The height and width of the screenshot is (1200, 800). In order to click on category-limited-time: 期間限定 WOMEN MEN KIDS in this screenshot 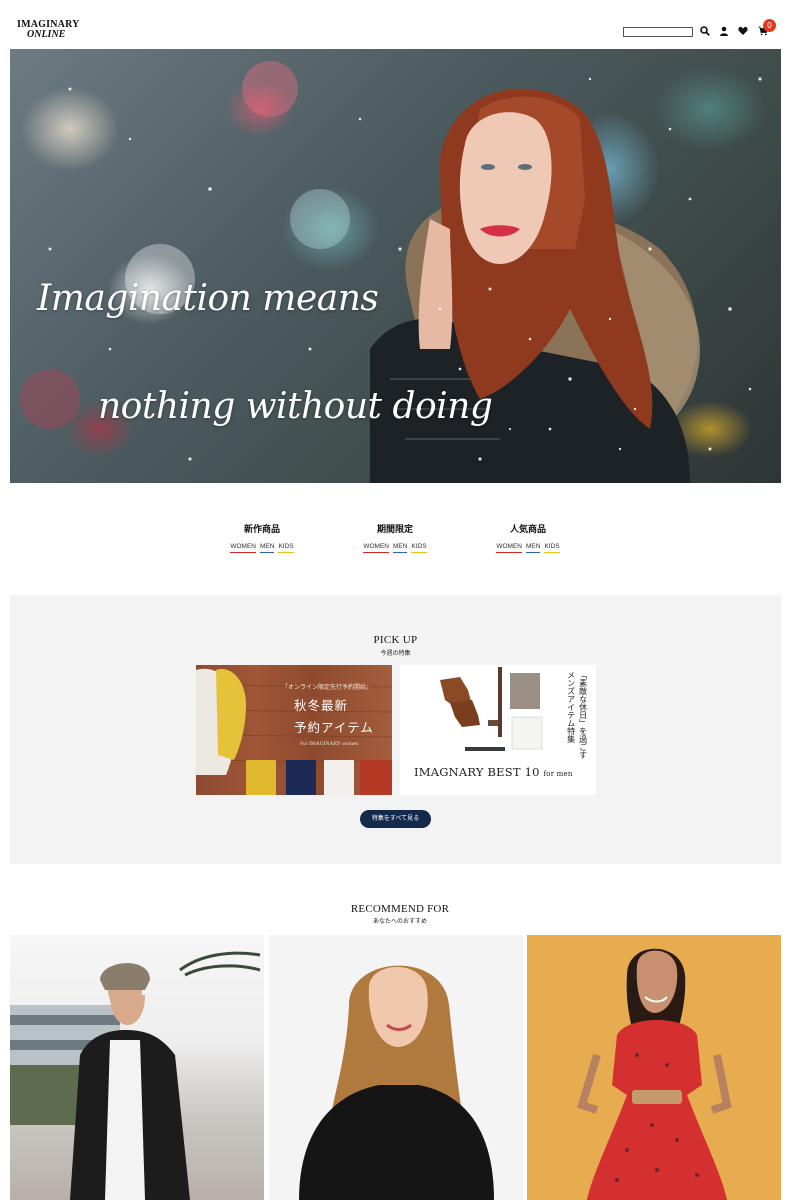, I will do `click(395, 537)`.